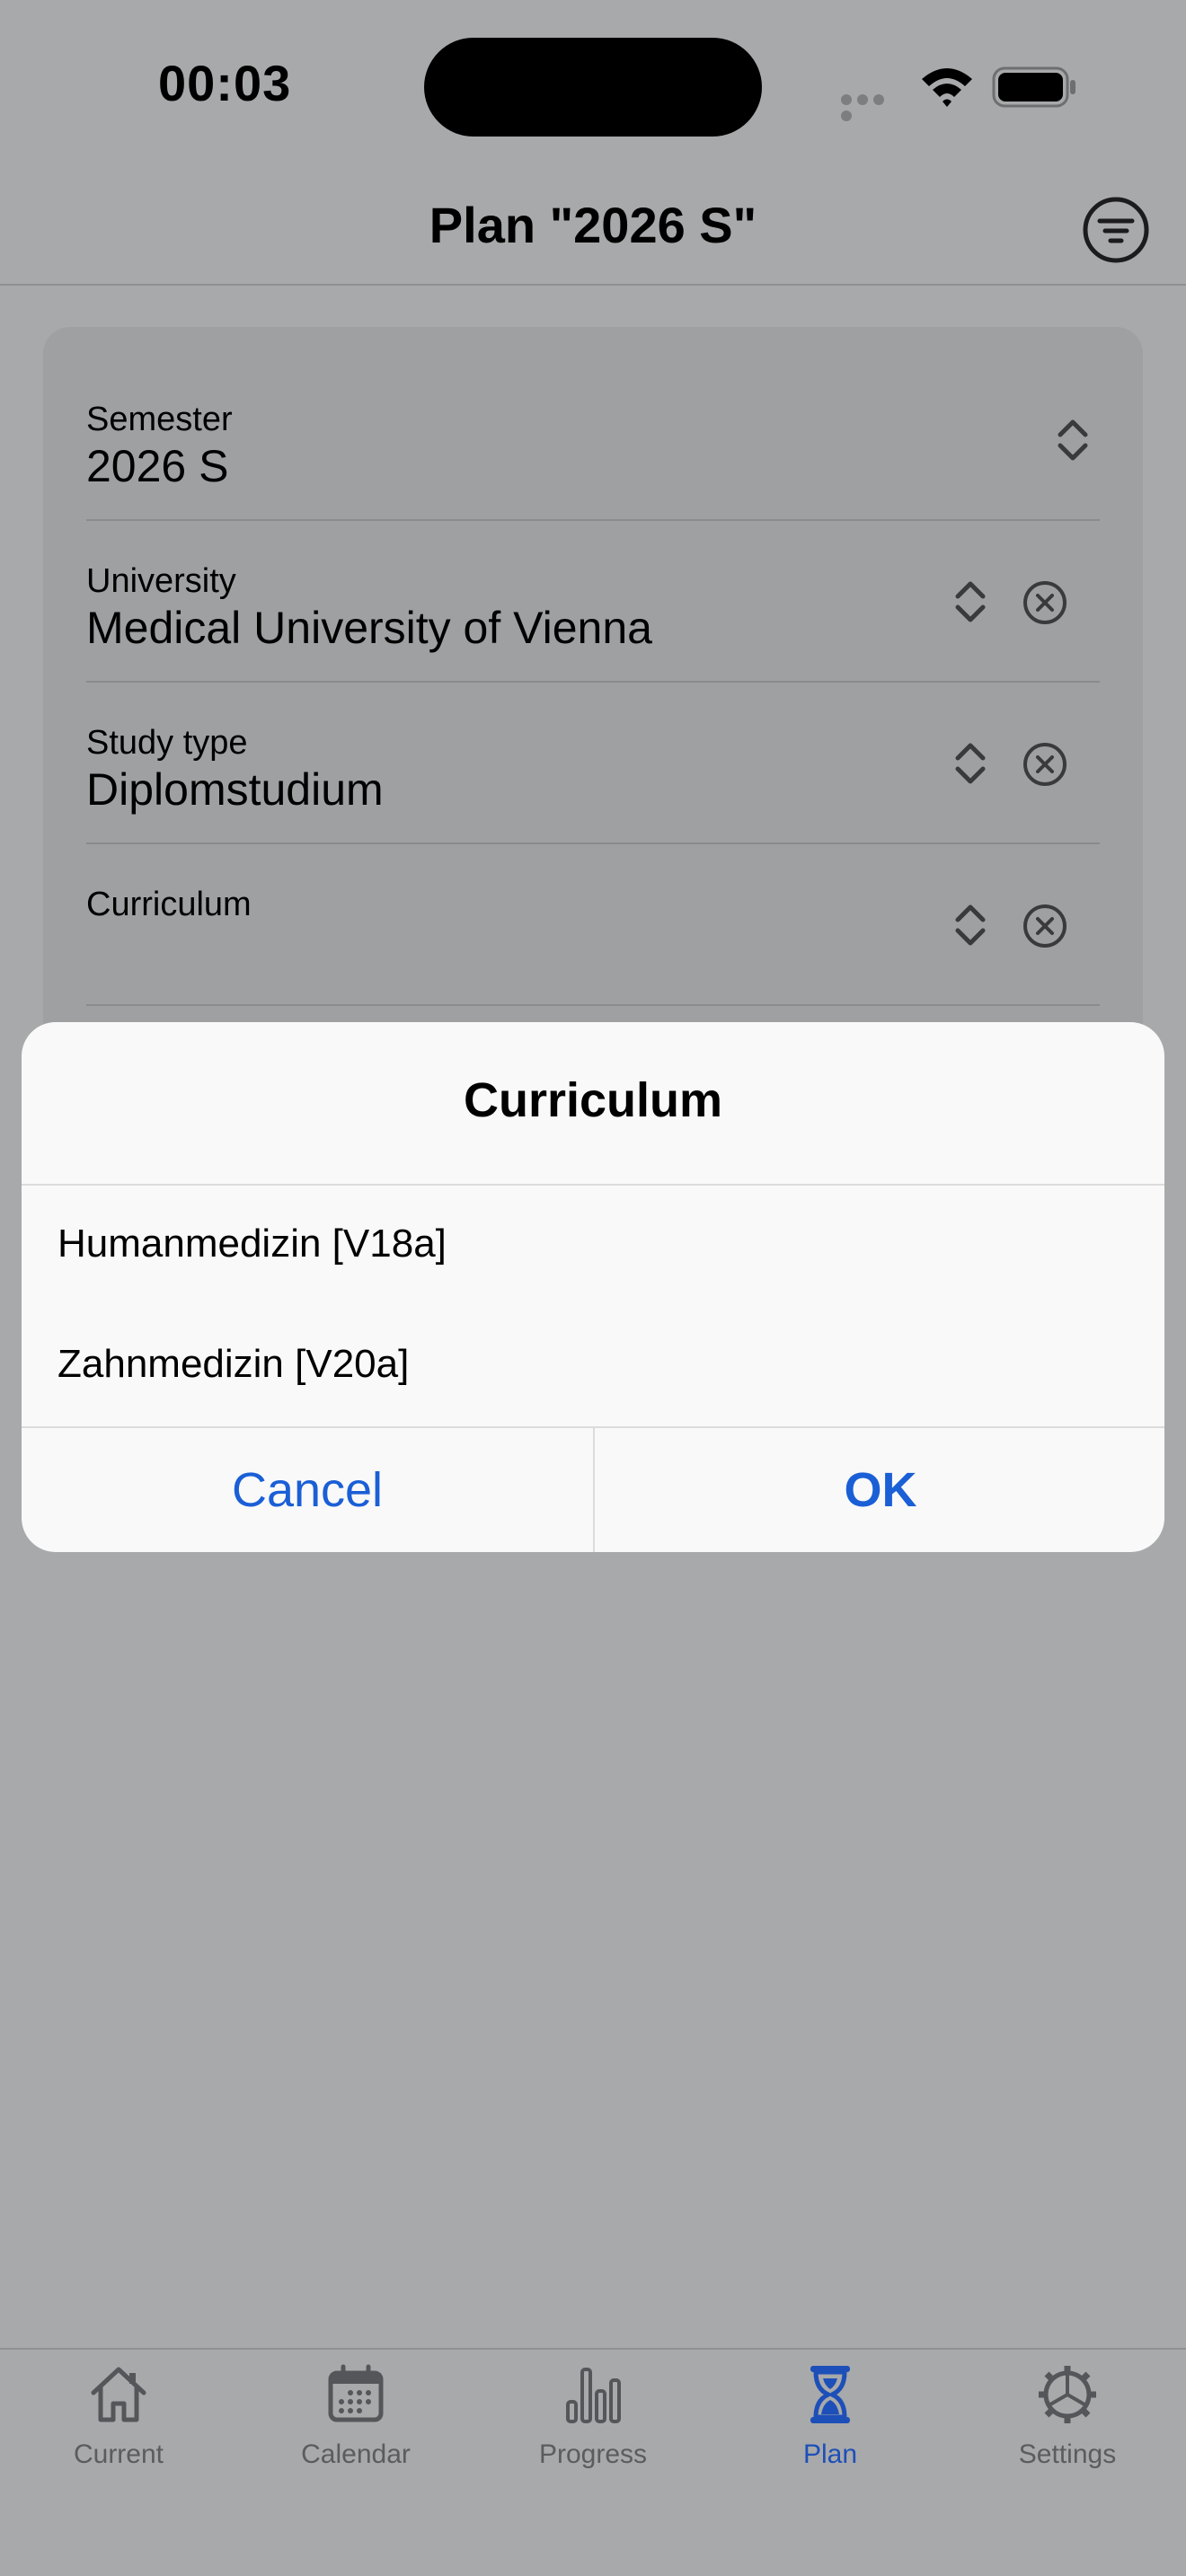 This screenshot has width=1186, height=2576. Describe the element at coordinates (593, 2454) in the screenshot. I see `tab-label: Progress` at that location.